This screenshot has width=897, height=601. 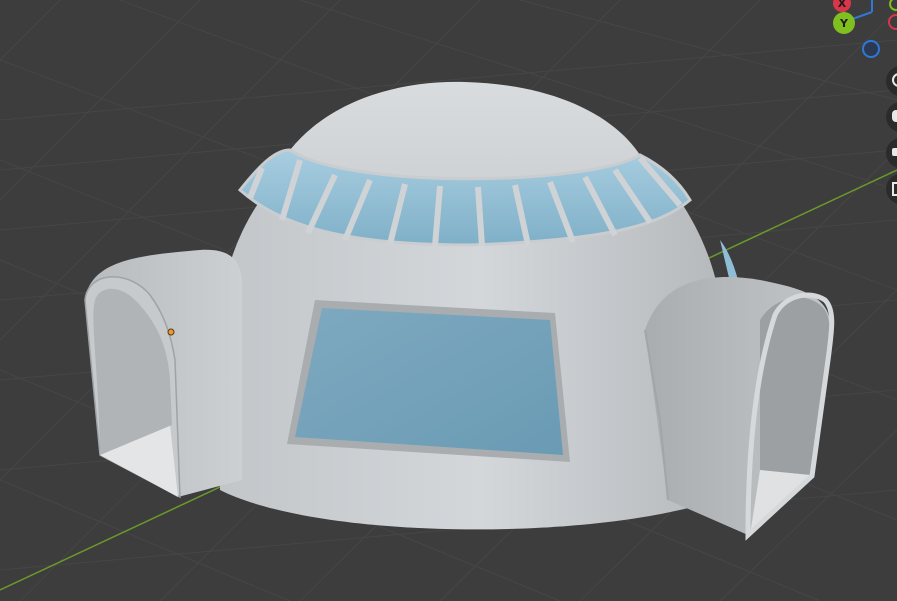 I want to click on left-entrance-tunnel, so click(x=163, y=374).